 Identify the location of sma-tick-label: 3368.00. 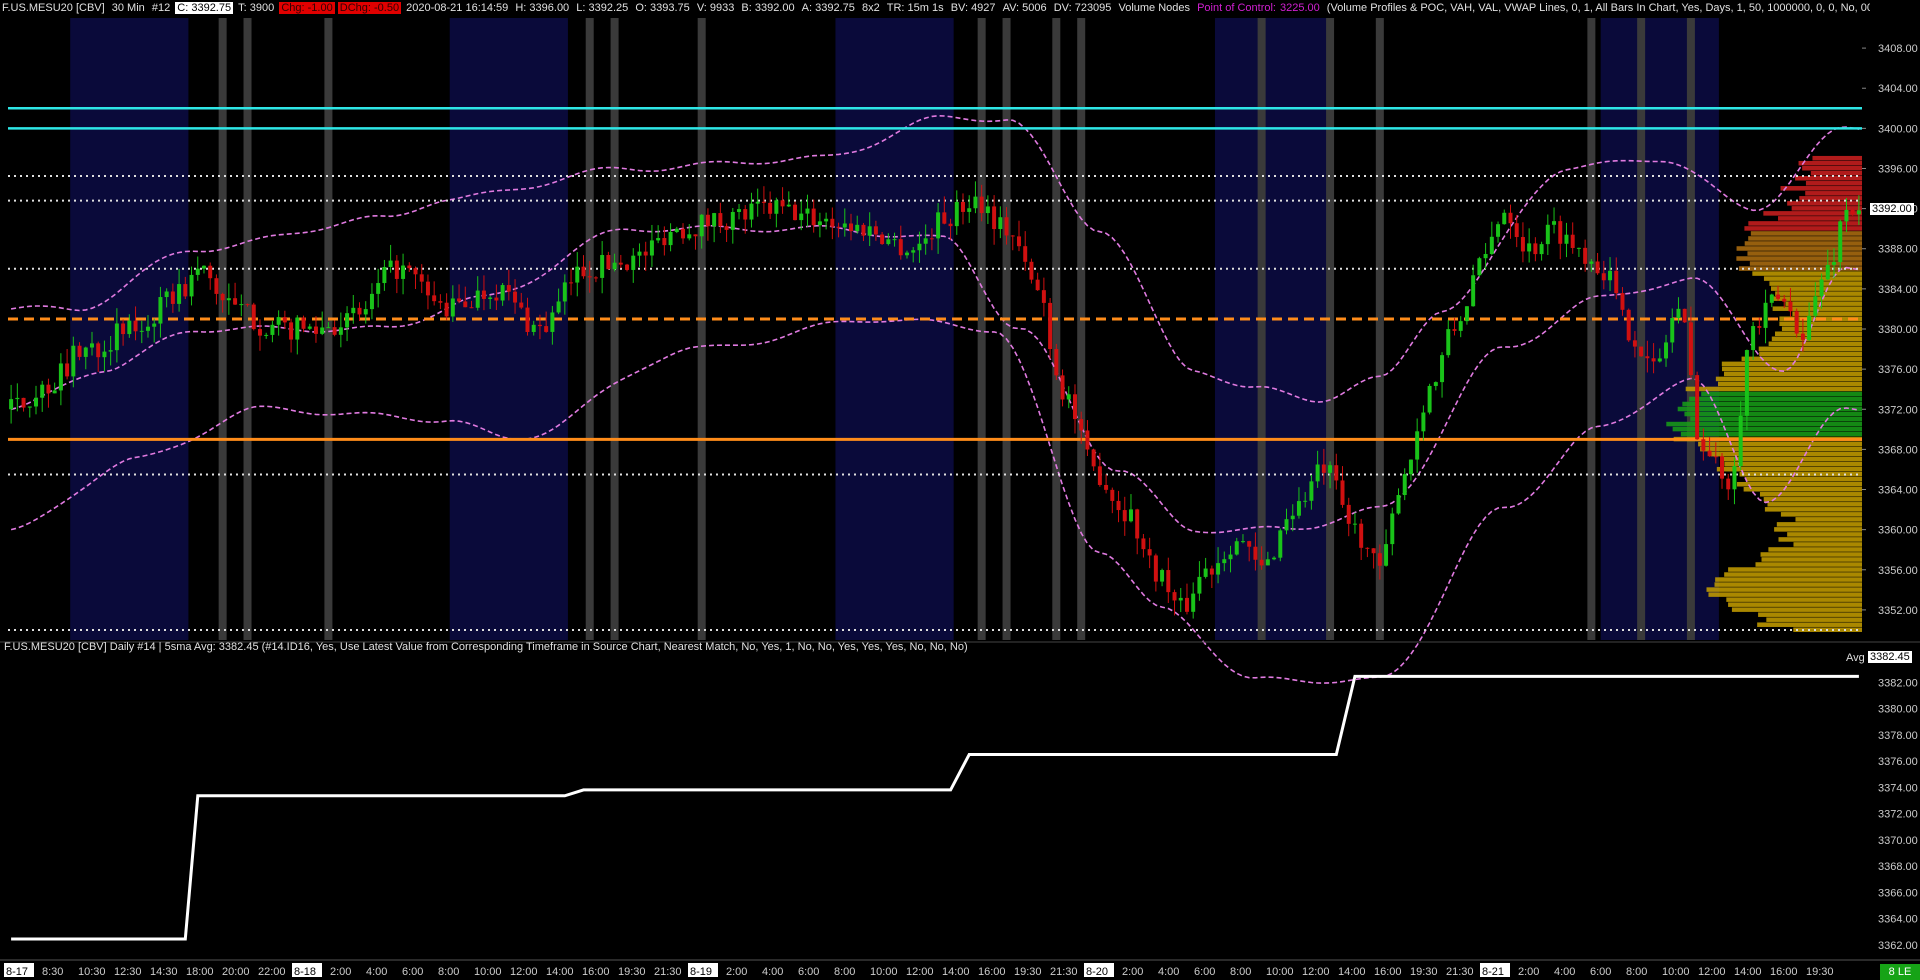
(1898, 867).